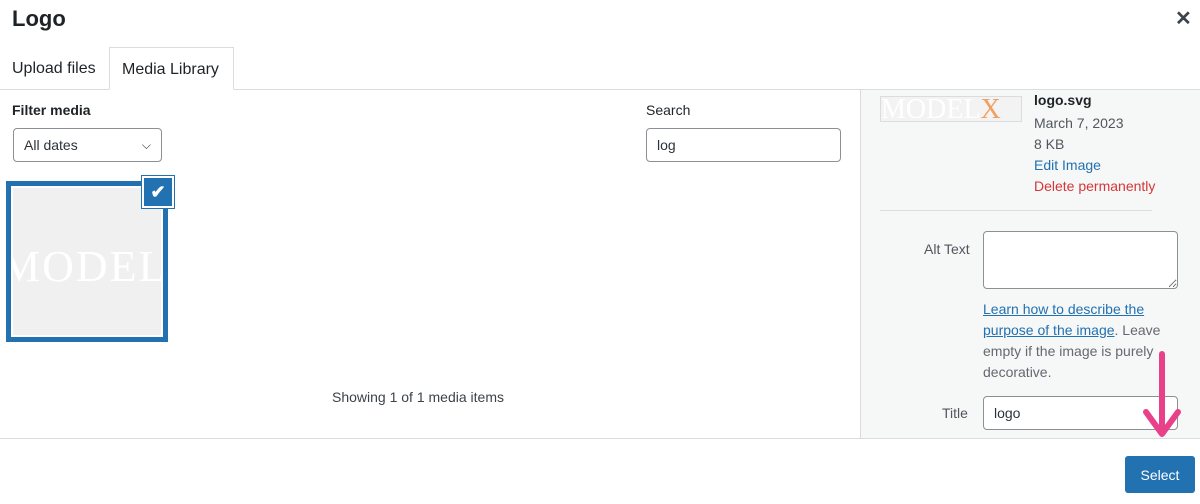 The image size is (1200, 504). I want to click on arrow-down-annotation-icon, so click(1162, 394).